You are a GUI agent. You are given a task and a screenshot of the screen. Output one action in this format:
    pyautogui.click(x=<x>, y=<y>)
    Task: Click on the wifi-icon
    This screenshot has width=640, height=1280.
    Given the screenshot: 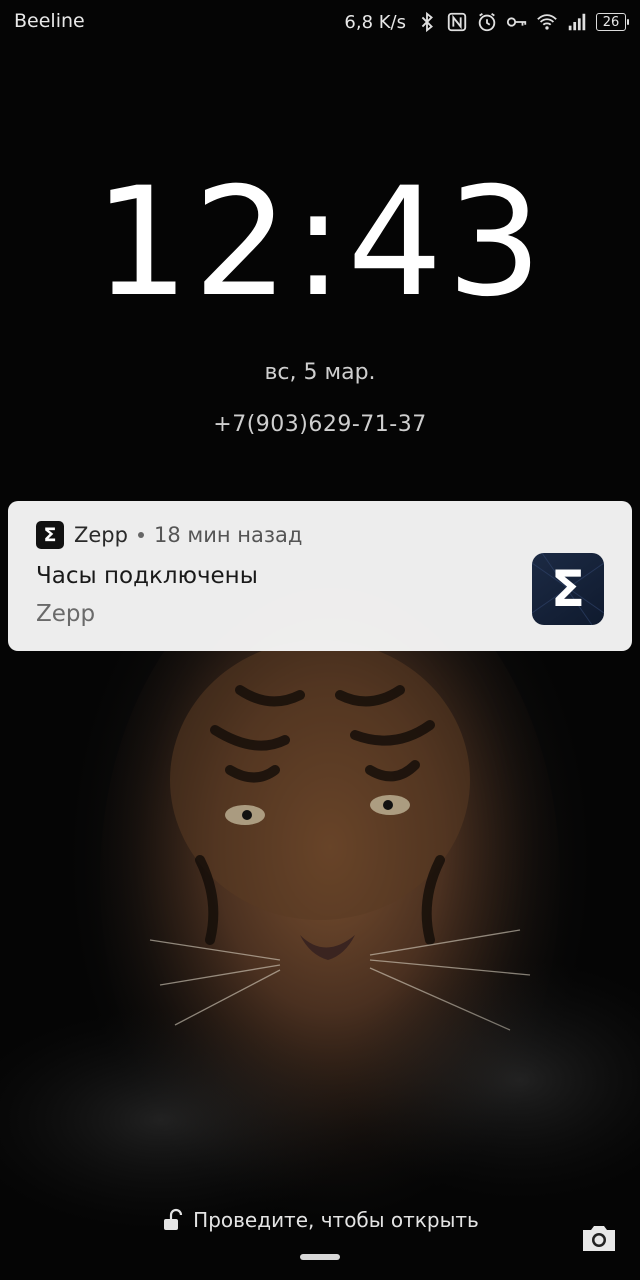 What is the action you would take?
    pyautogui.click(x=547, y=22)
    